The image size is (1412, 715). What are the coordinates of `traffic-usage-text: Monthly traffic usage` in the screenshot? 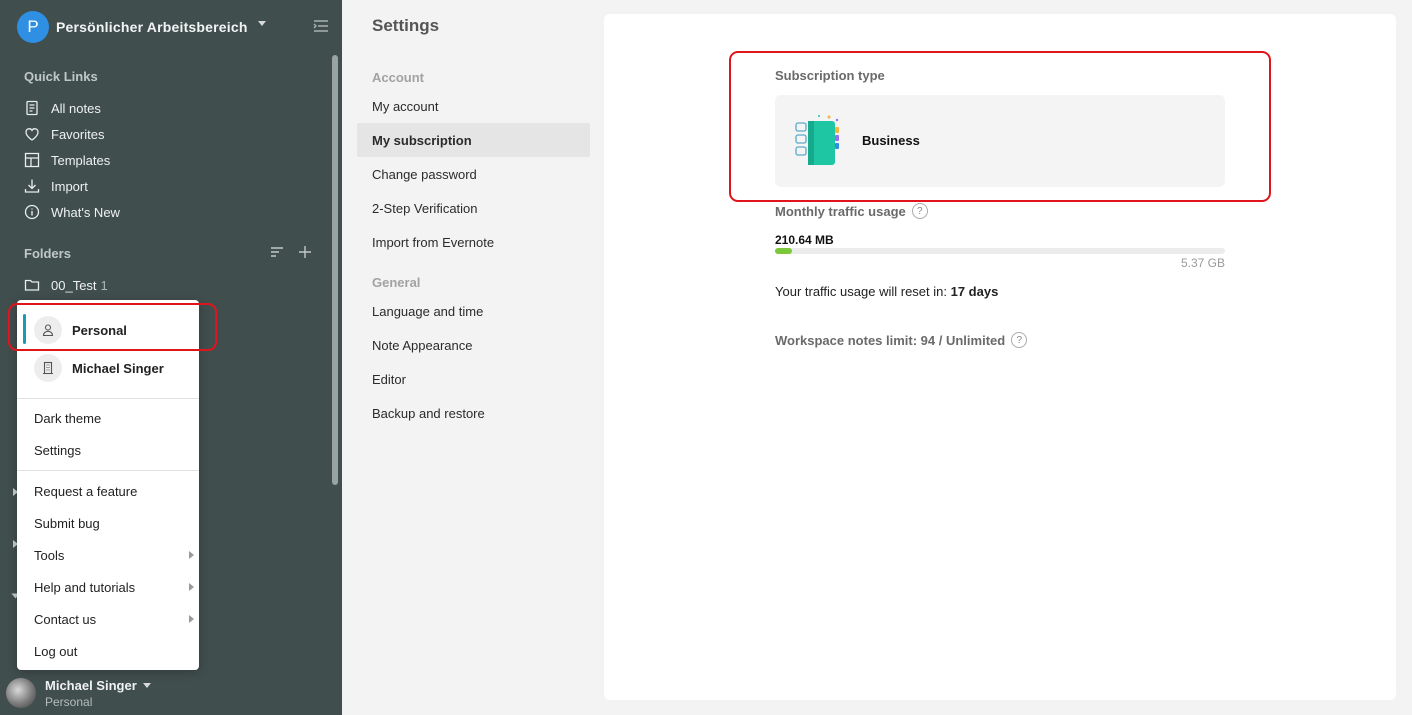 It's located at (840, 211).